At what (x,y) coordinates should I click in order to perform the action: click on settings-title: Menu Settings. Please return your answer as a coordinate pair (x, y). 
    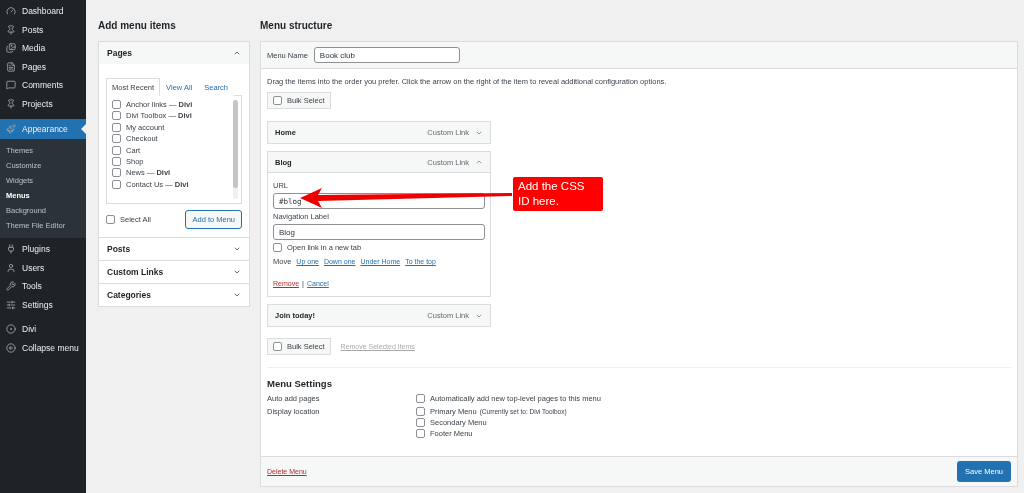
    Looking at the image, I should click on (300, 383).